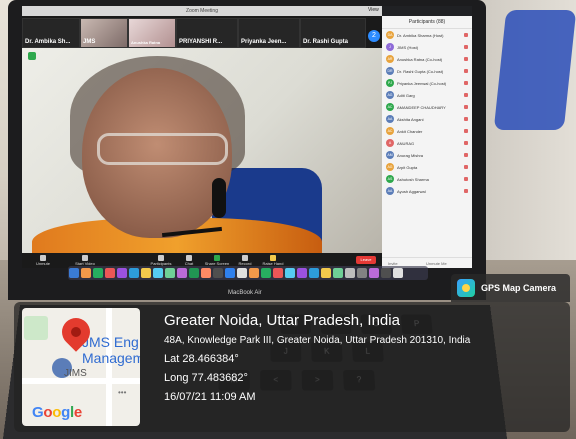  I want to click on participant-row: AR Anushka Ratna (Co-host), so click(427, 59).